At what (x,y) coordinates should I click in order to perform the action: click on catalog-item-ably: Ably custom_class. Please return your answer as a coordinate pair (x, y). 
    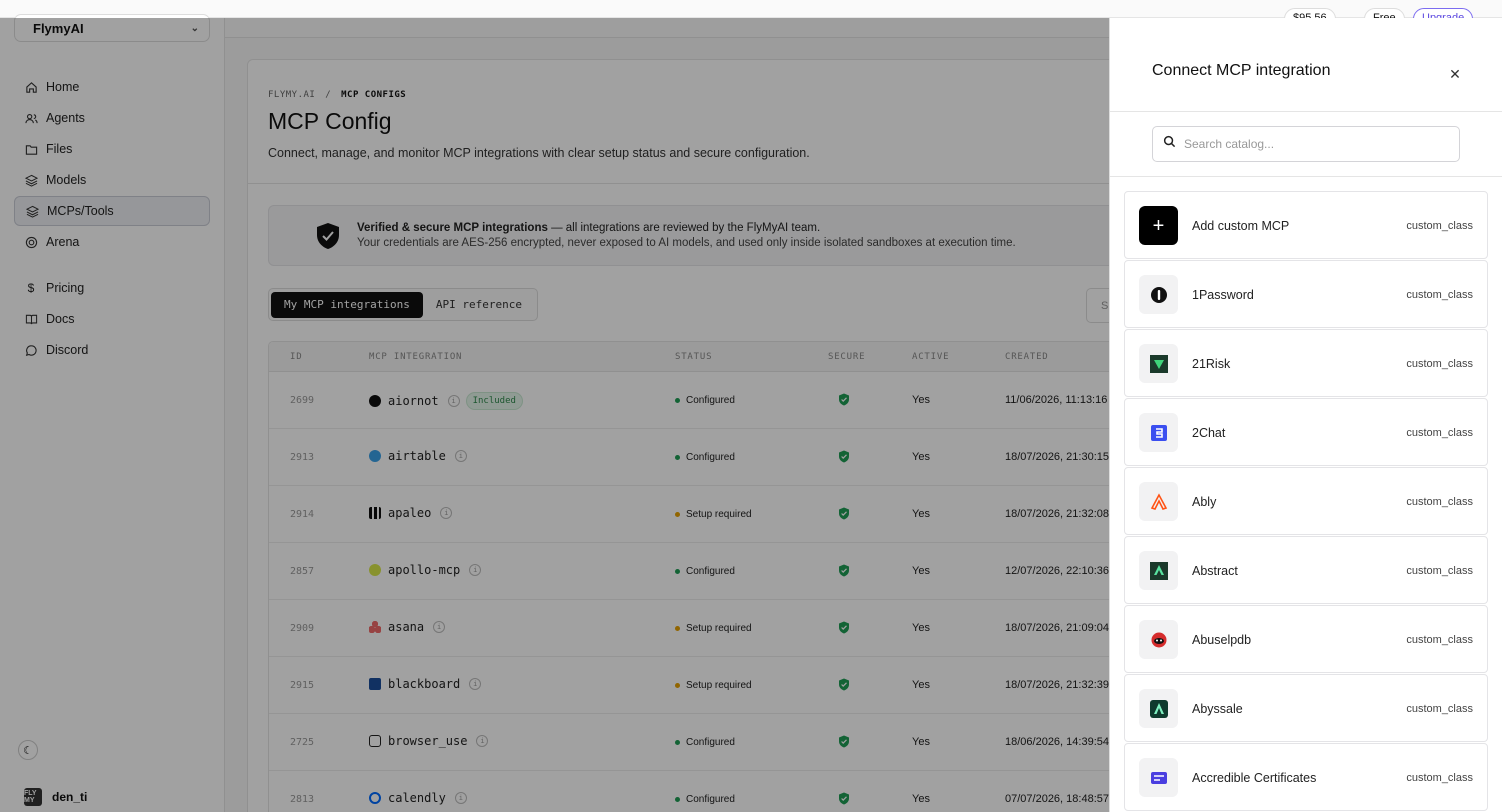
    Looking at the image, I should click on (1306, 501).